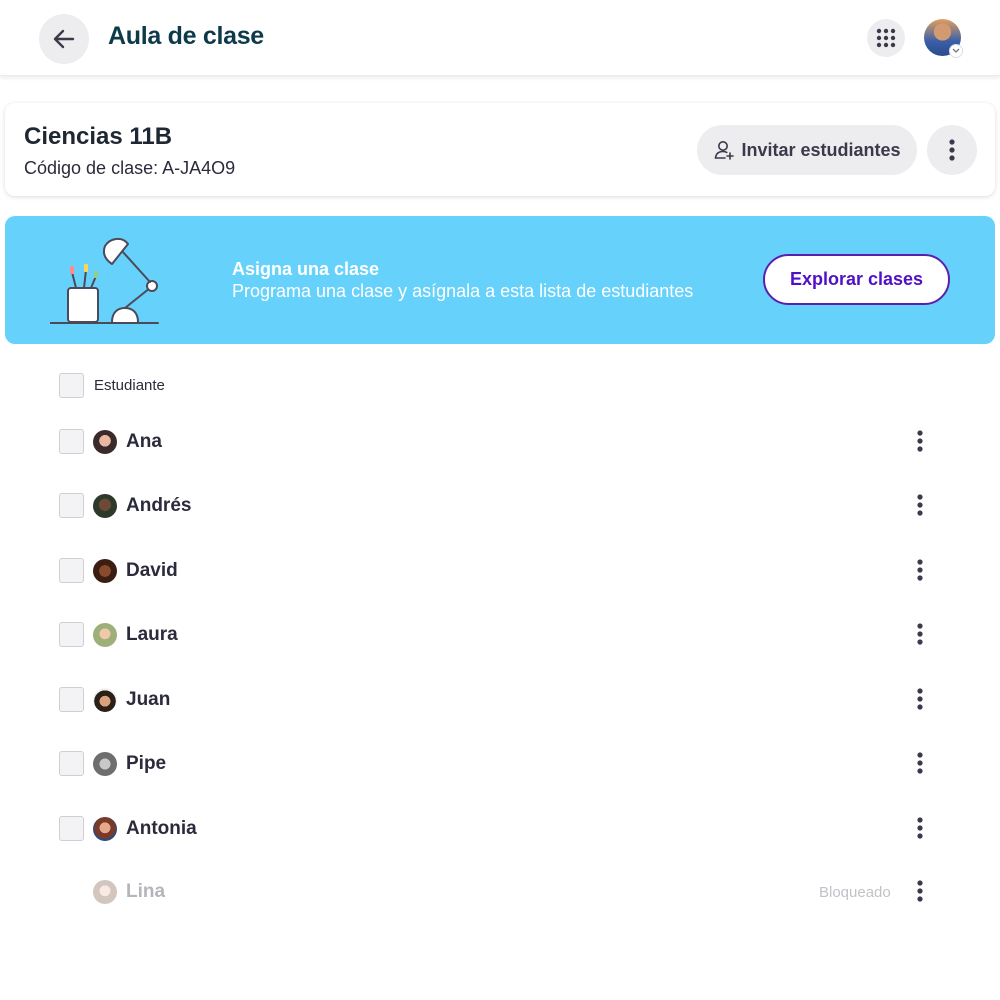 The height and width of the screenshot is (1000, 1000). I want to click on select-all-checkbox, so click(71, 385).